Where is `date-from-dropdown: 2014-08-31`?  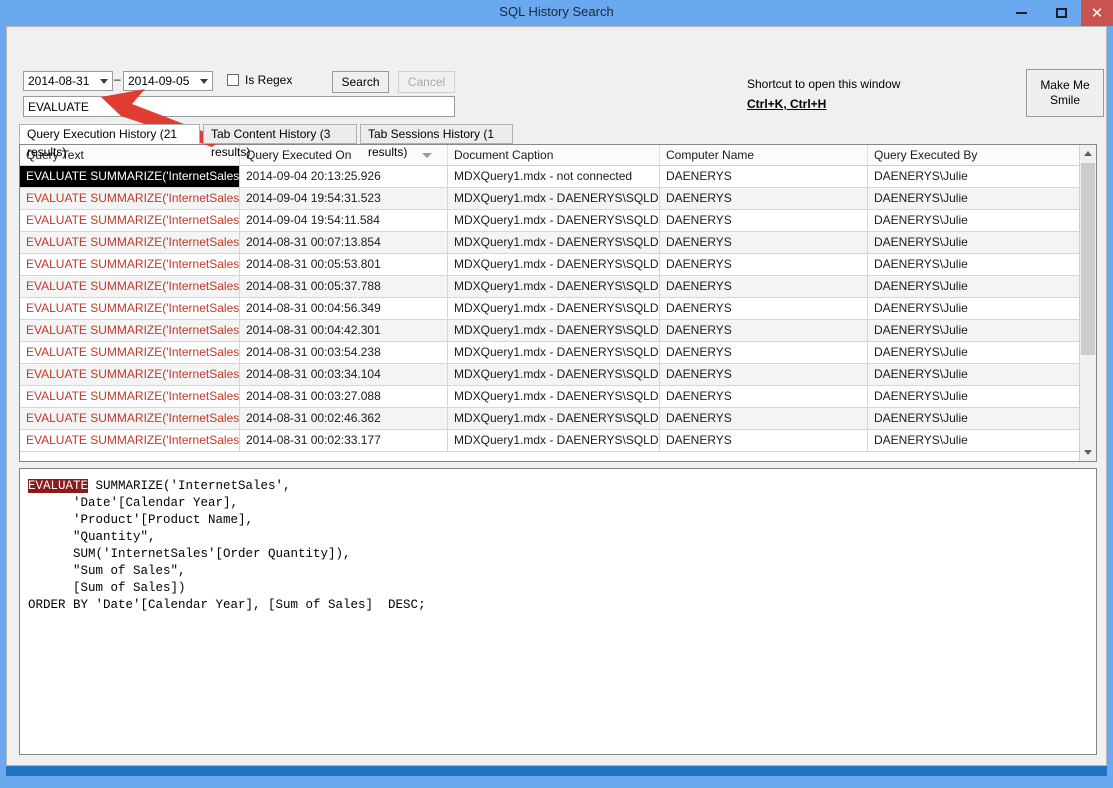 date-from-dropdown: 2014-08-31 is located at coordinates (68, 81).